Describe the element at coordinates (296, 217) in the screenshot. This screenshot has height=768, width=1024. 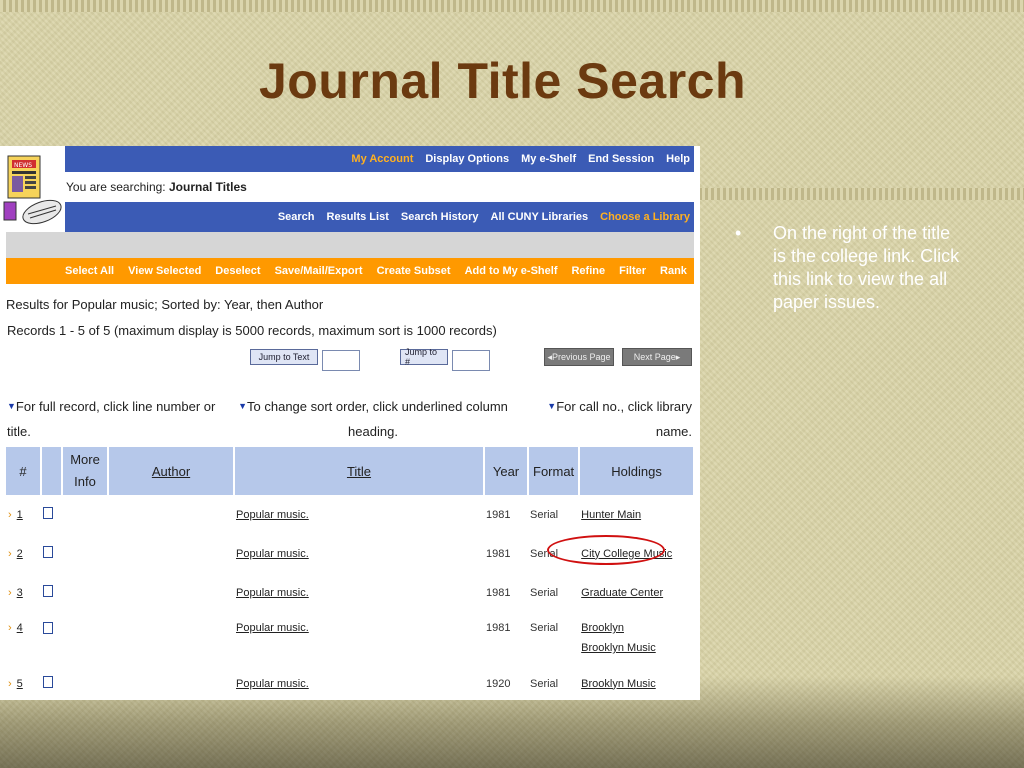
I see `nav-search: Search` at that location.